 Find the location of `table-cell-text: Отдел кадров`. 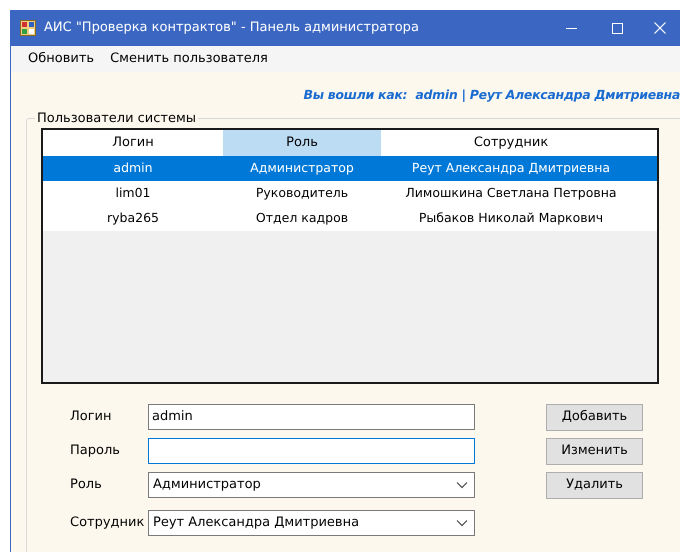

table-cell-text: Отдел кадров is located at coordinates (302, 217).